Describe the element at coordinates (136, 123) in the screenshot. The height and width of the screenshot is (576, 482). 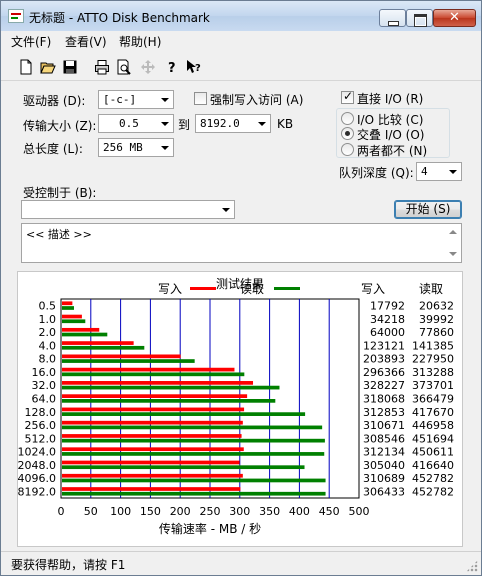
I see `transfer-from-select: 0.5` at that location.